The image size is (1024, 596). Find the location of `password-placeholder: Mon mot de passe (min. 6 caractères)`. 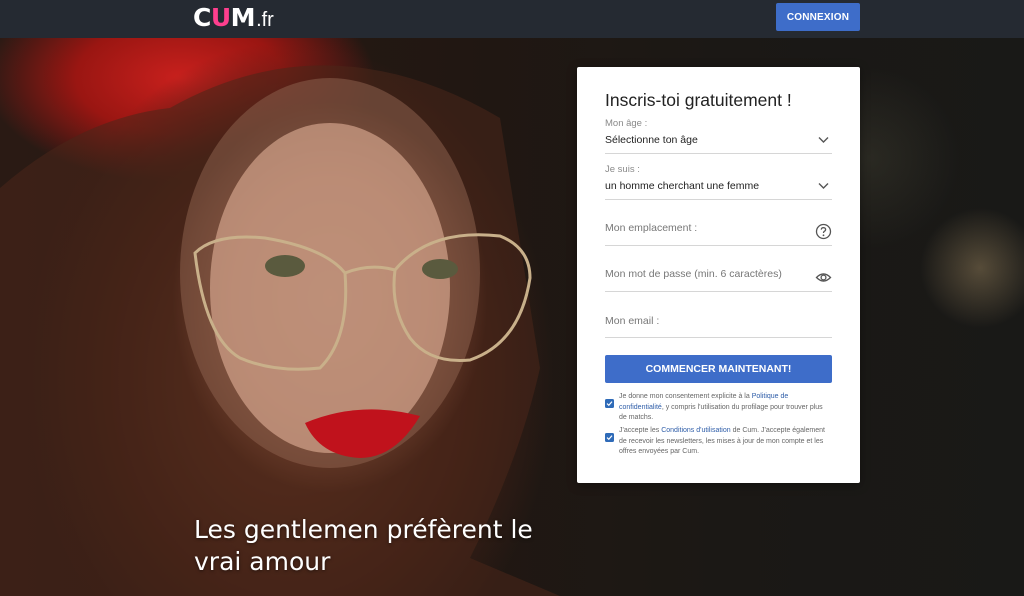

password-placeholder: Mon mot de passe (min. 6 caractères) is located at coordinates (693, 274).